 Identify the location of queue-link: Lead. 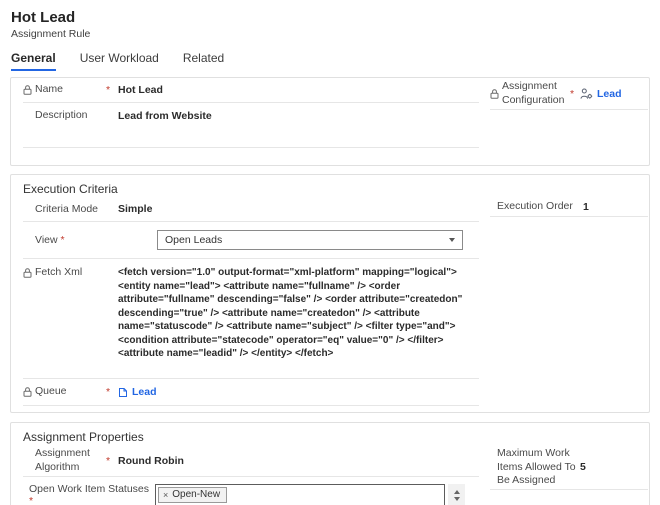
(137, 392).